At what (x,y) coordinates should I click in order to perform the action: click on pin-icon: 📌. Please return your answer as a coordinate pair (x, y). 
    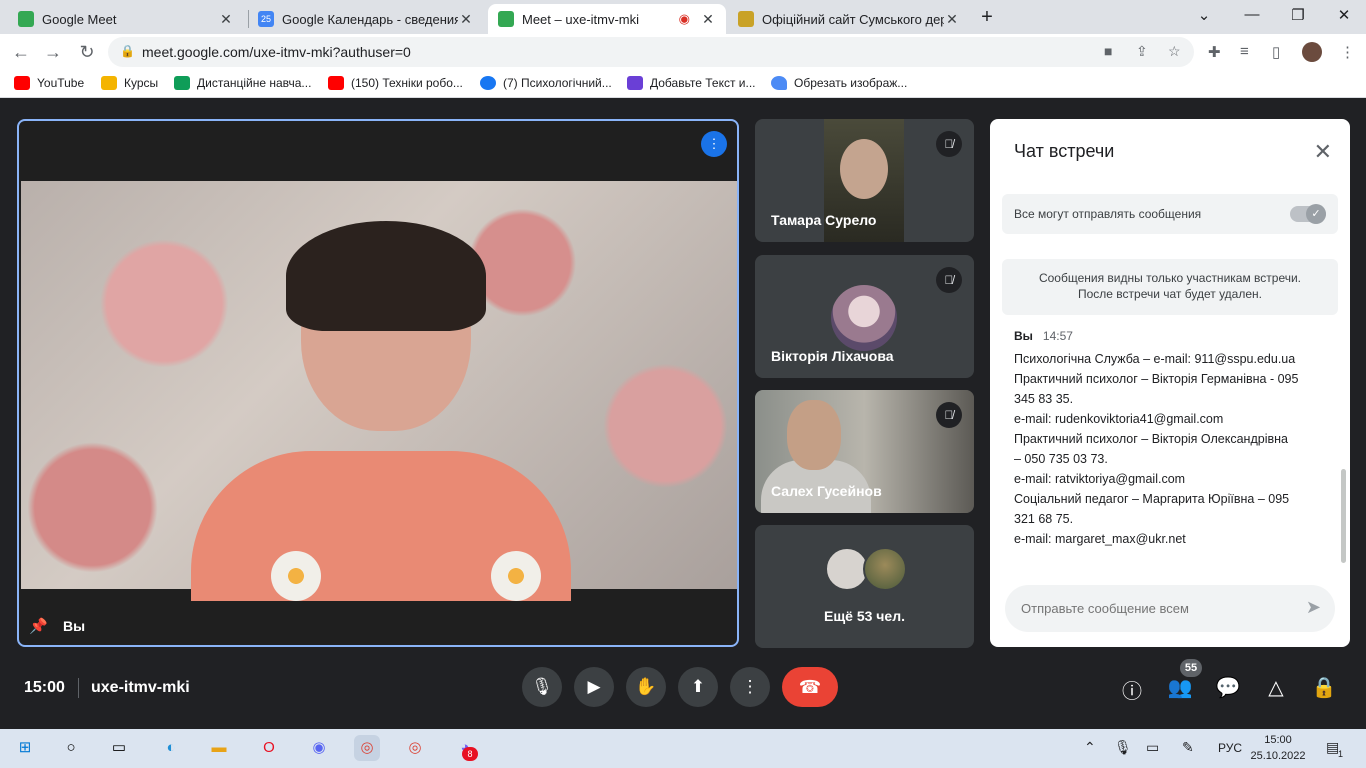
    Looking at the image, I should click on (38, 626).